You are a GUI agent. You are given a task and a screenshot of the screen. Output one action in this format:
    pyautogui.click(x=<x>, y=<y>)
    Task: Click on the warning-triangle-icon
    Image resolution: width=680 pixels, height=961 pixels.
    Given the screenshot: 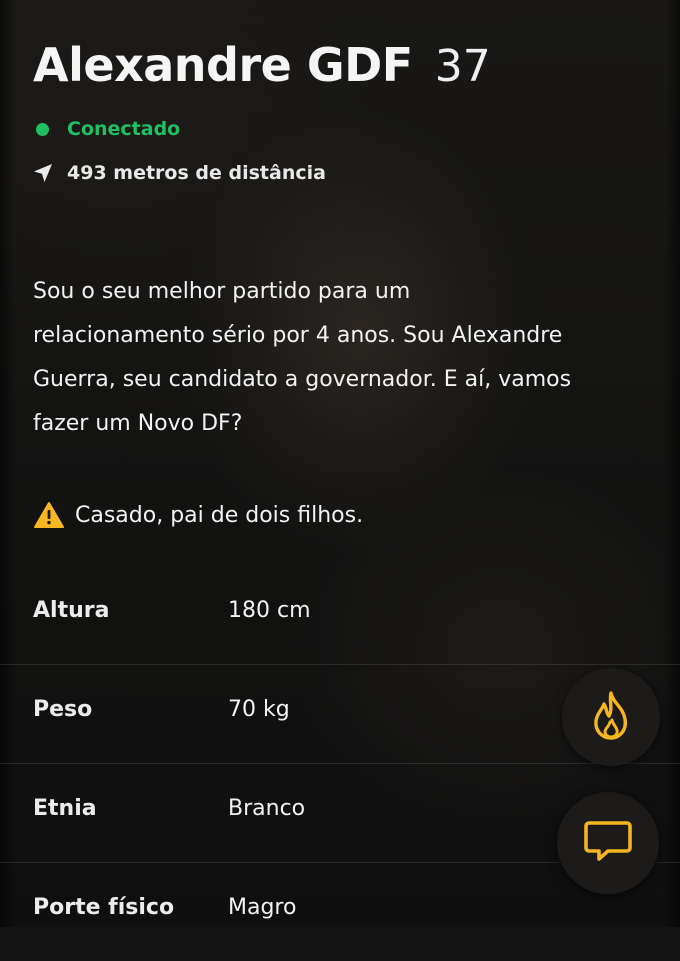 What is the action you would take?
    pyautogui.click(x=49, y=515)
    